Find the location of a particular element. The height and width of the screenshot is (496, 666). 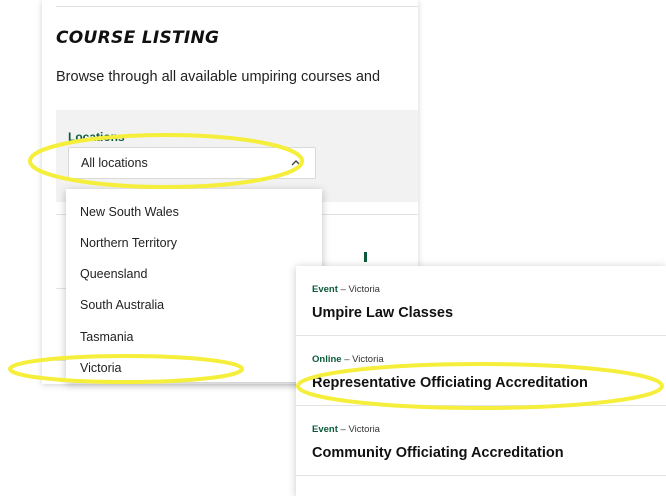

page-title: COURSE LISTING is located at coordinates (138, 38).